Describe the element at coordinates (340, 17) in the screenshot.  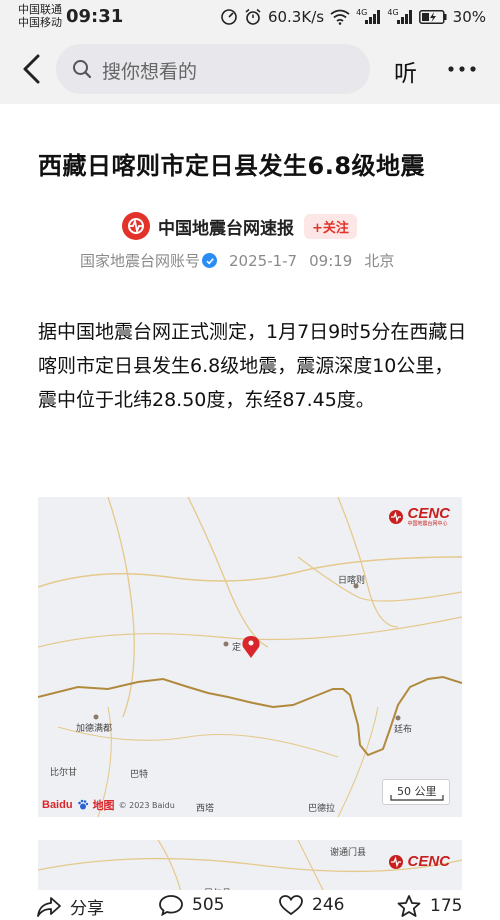
I see `wifi-icon` at that location.